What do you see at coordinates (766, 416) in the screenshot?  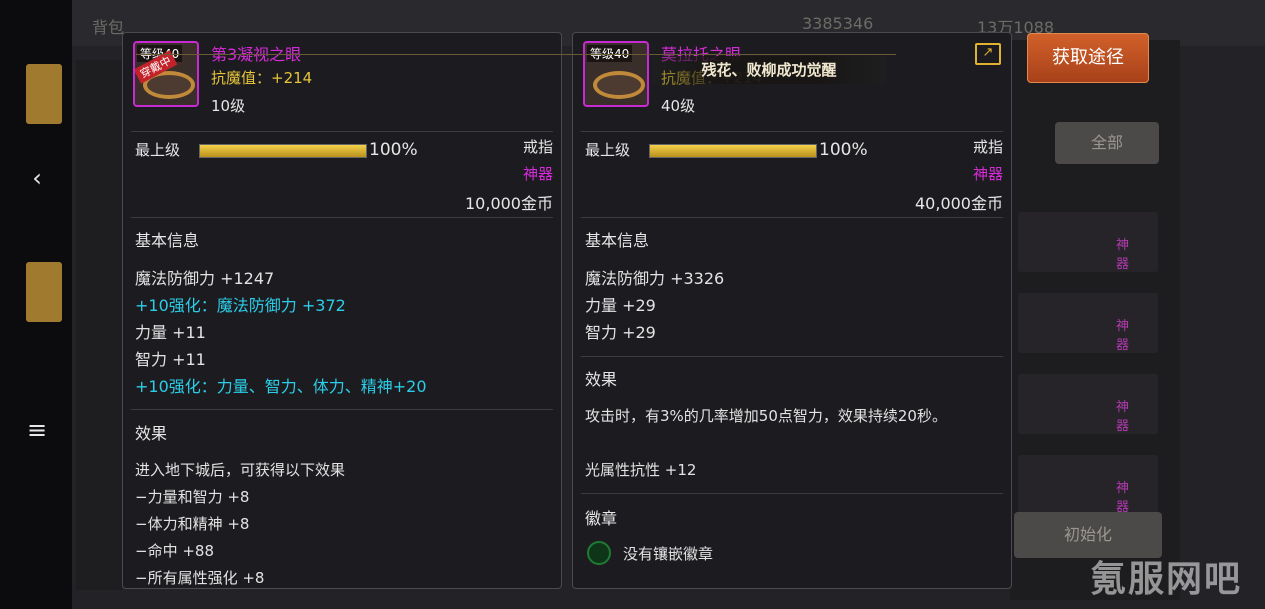 I see `effect-line: 攻击时，有3%的几率增加50点智力，效果持续20秒。` at bounding box center [766, 416].